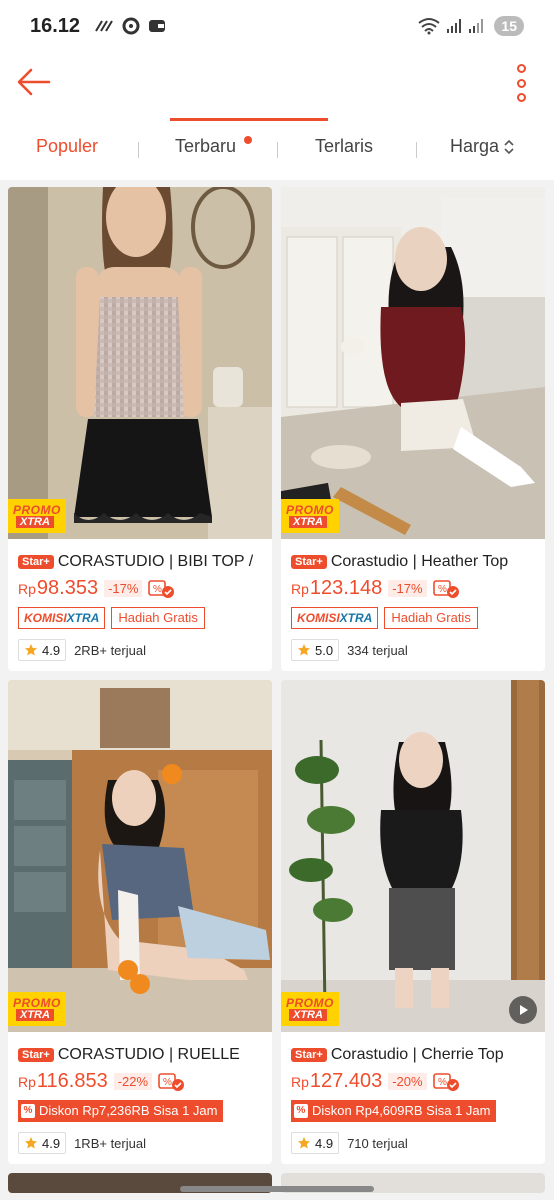 The width and height of the screenshot is (554, 1200). What do you see at coordinates (429, 26) in the screenshot?
I see `wifi-icon` at bounding box center [429, 26].